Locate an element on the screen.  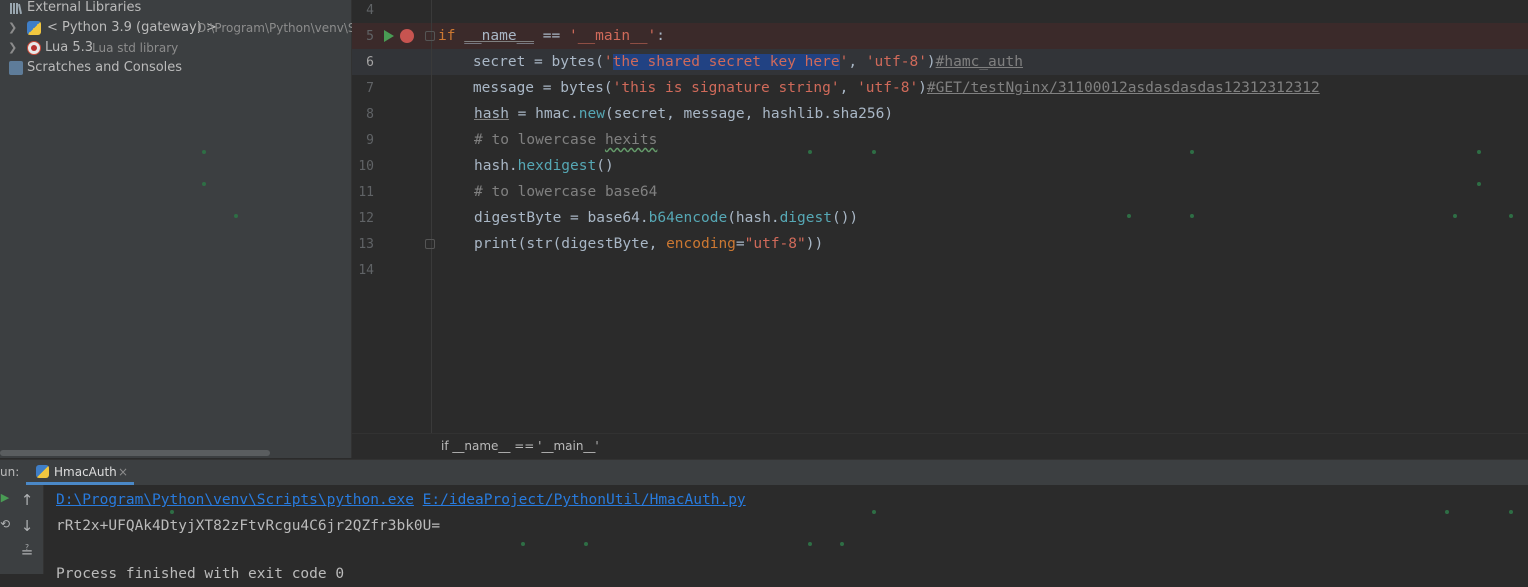
line-number: 6 is located at coordinates (370, 62).